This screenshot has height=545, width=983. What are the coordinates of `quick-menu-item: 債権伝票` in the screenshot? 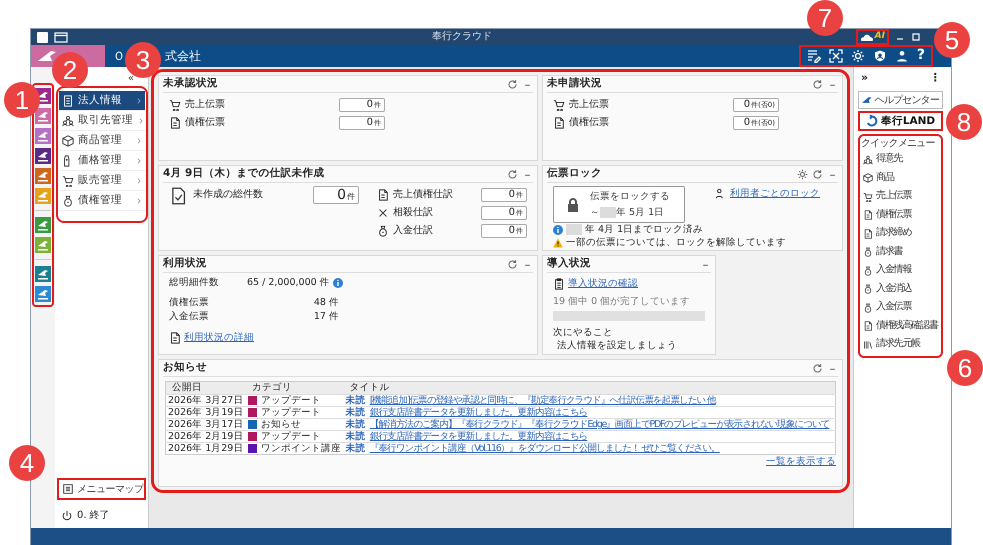 It's located at (900, 215).